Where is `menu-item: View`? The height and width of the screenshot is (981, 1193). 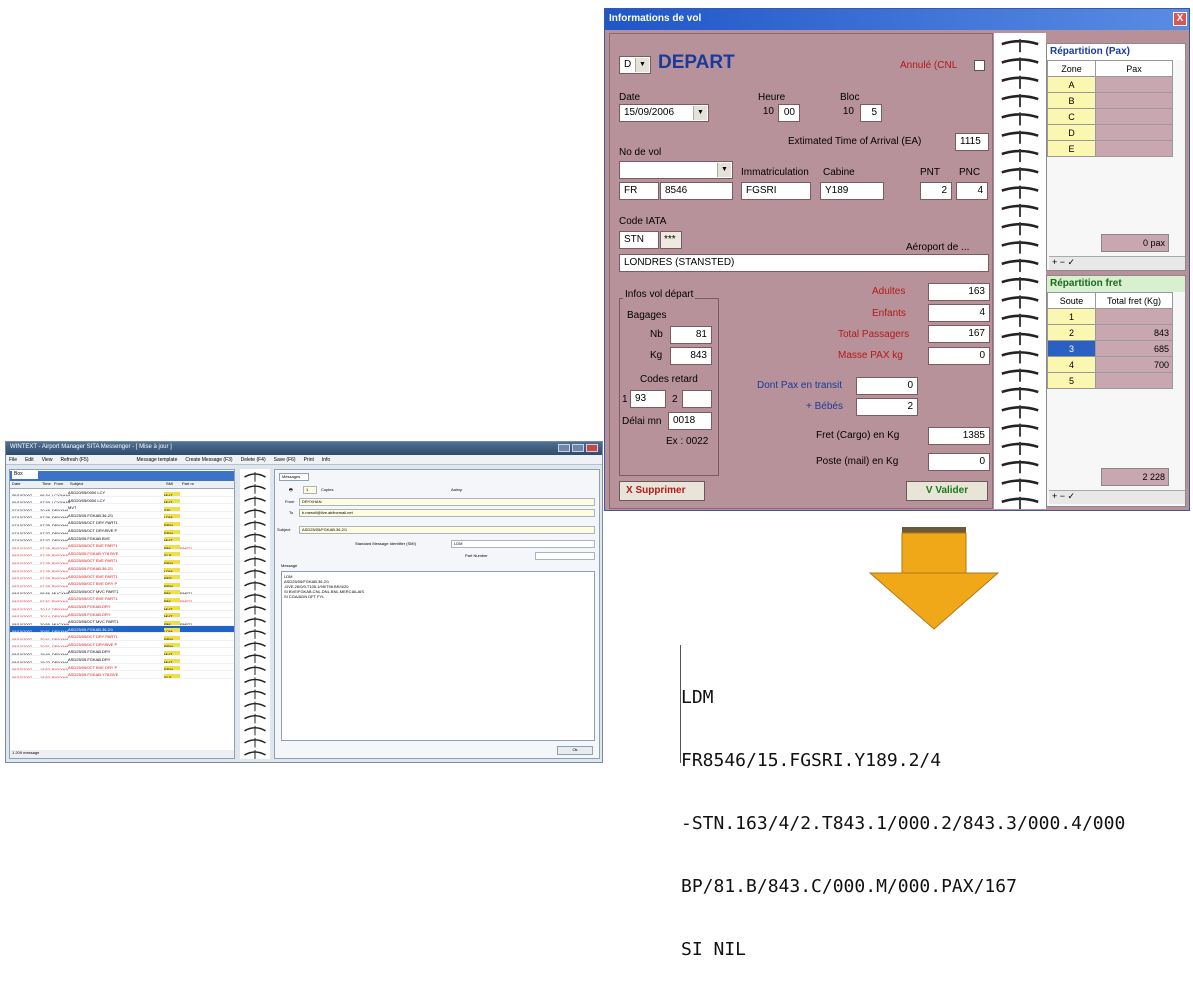
menu-item: View is located at coordinates (47, 460).